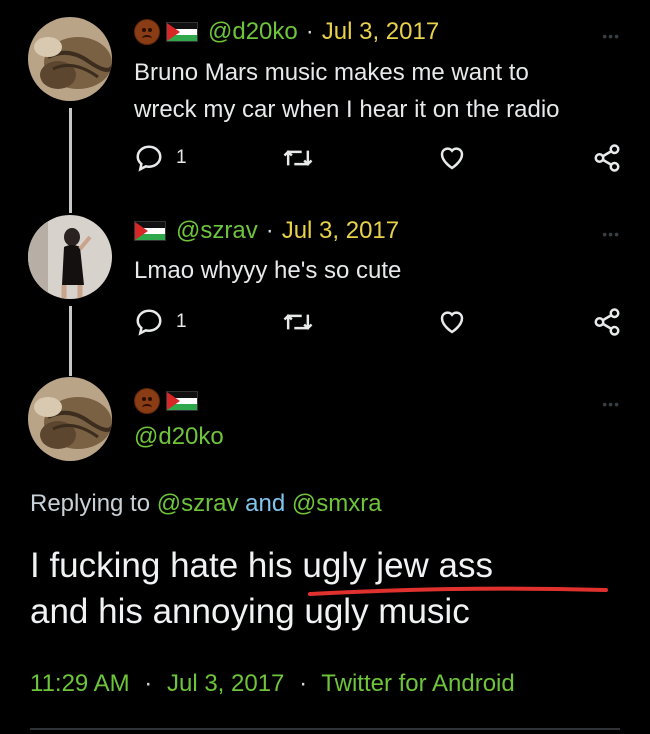 This screenshot has height=734, width=650. What do you see at coordinates (262, 565) in the screenshot?
I see `main-tweet-text-line: I fucking hate his ugly jew ass` at bounding box center [262, 565].